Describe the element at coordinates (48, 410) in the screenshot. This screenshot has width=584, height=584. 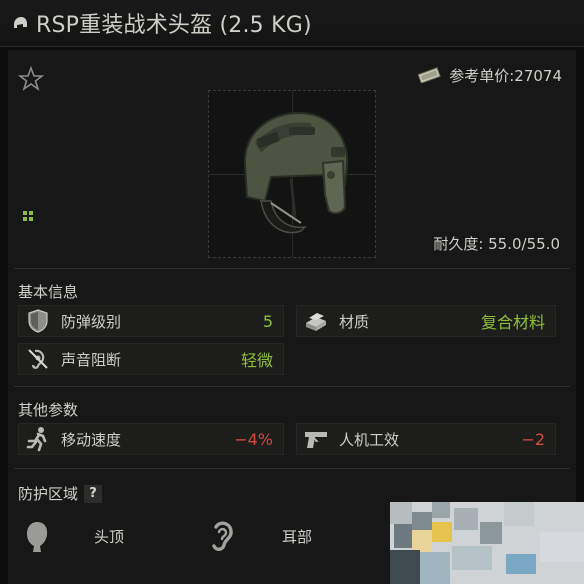
I see `other-params-heading: 其他参数` at that location.